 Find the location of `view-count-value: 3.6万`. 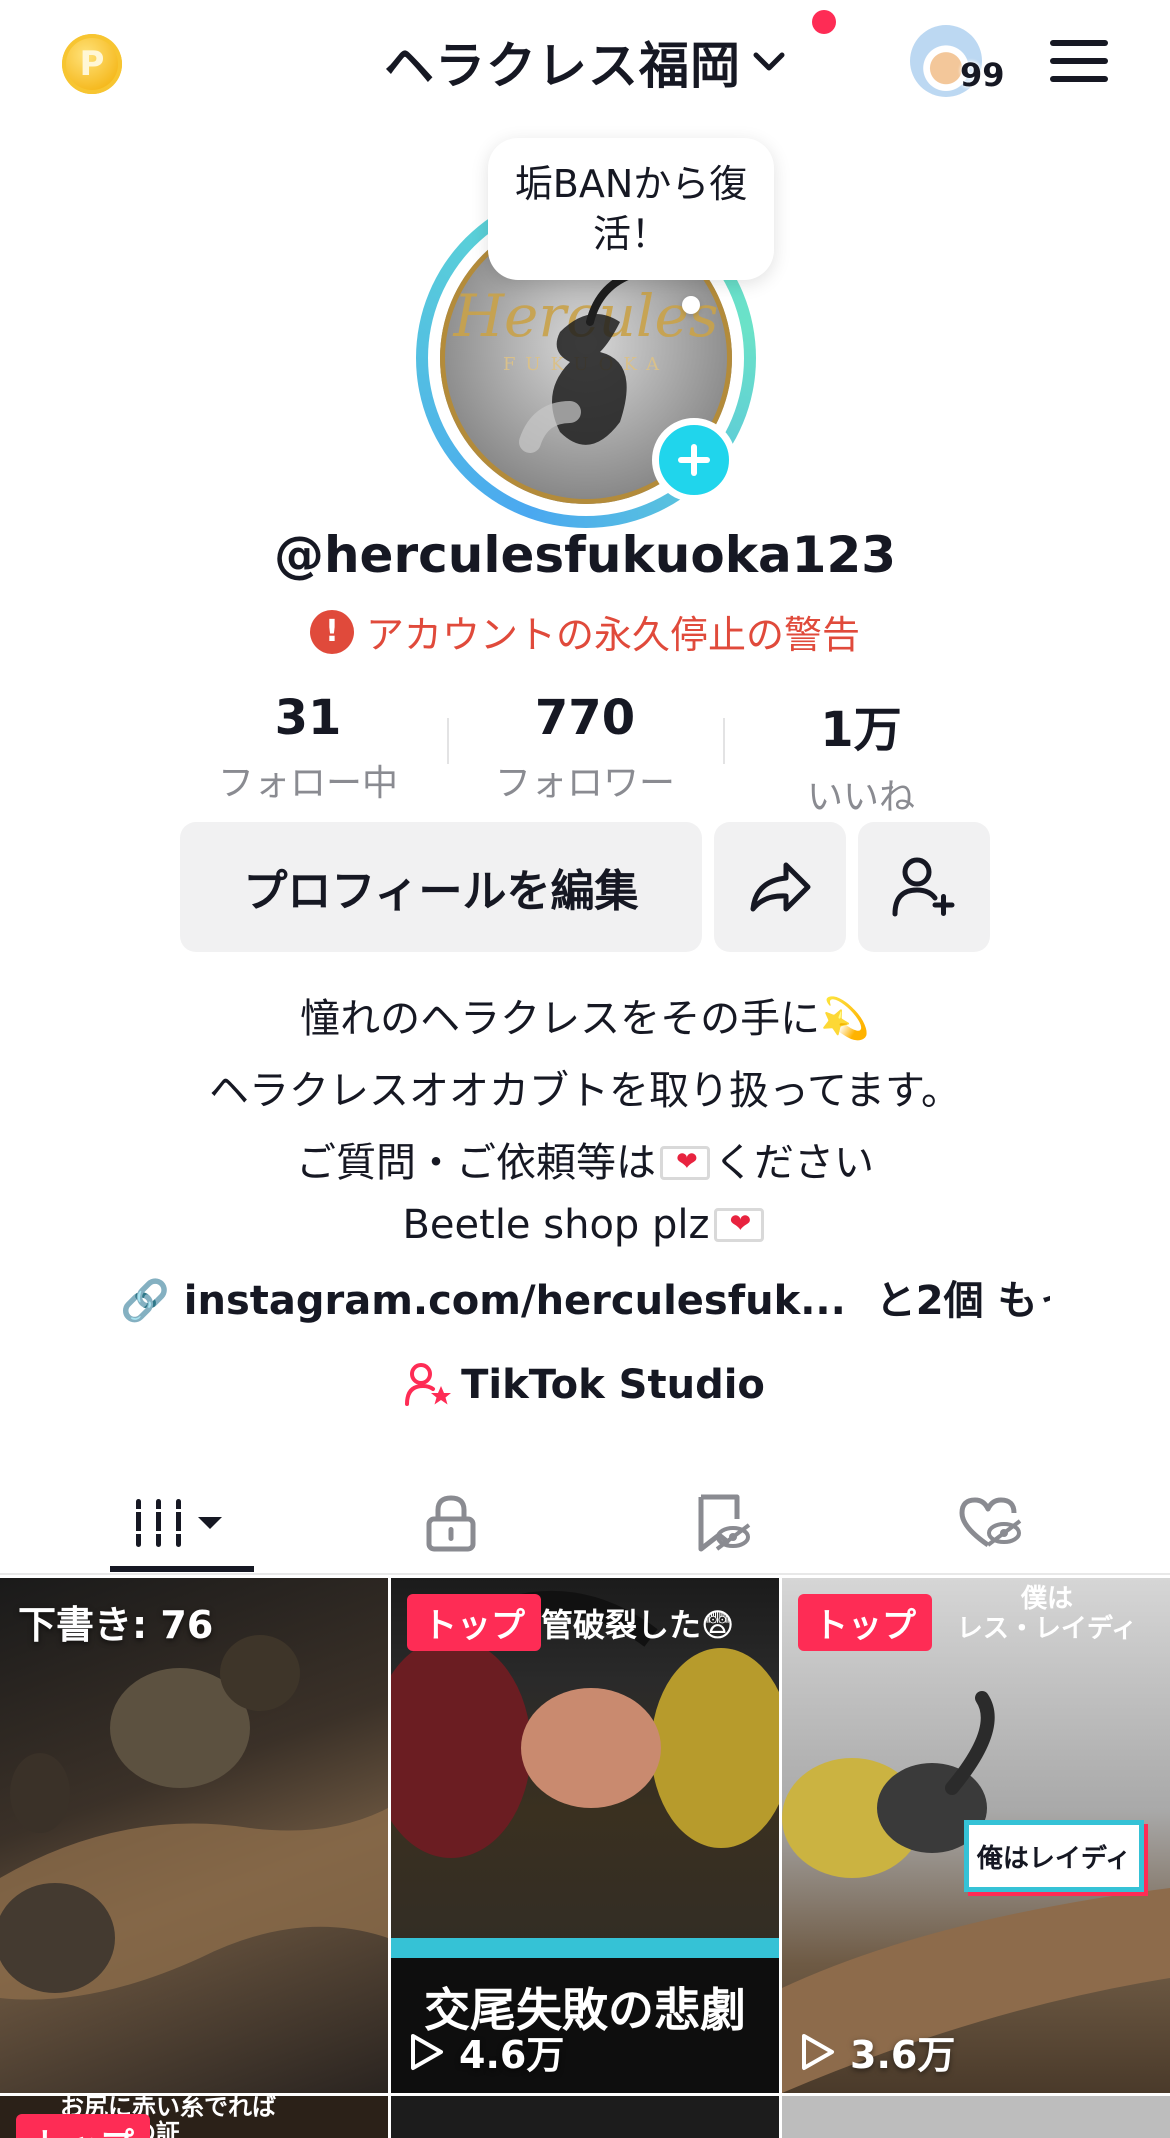

view-count-value: 3.6万 is located at coordinates (903, 2055).